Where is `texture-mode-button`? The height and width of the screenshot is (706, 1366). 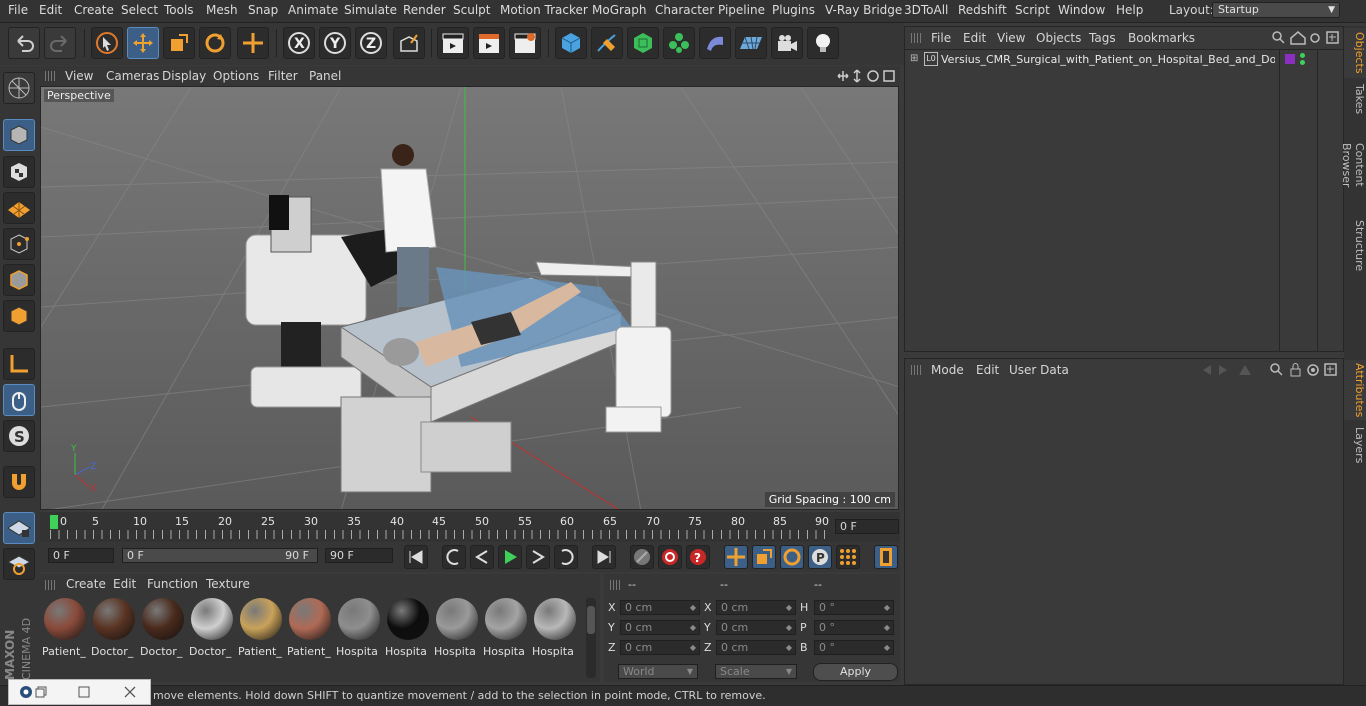
texture-mode-button is located at coordinates (19, 172).